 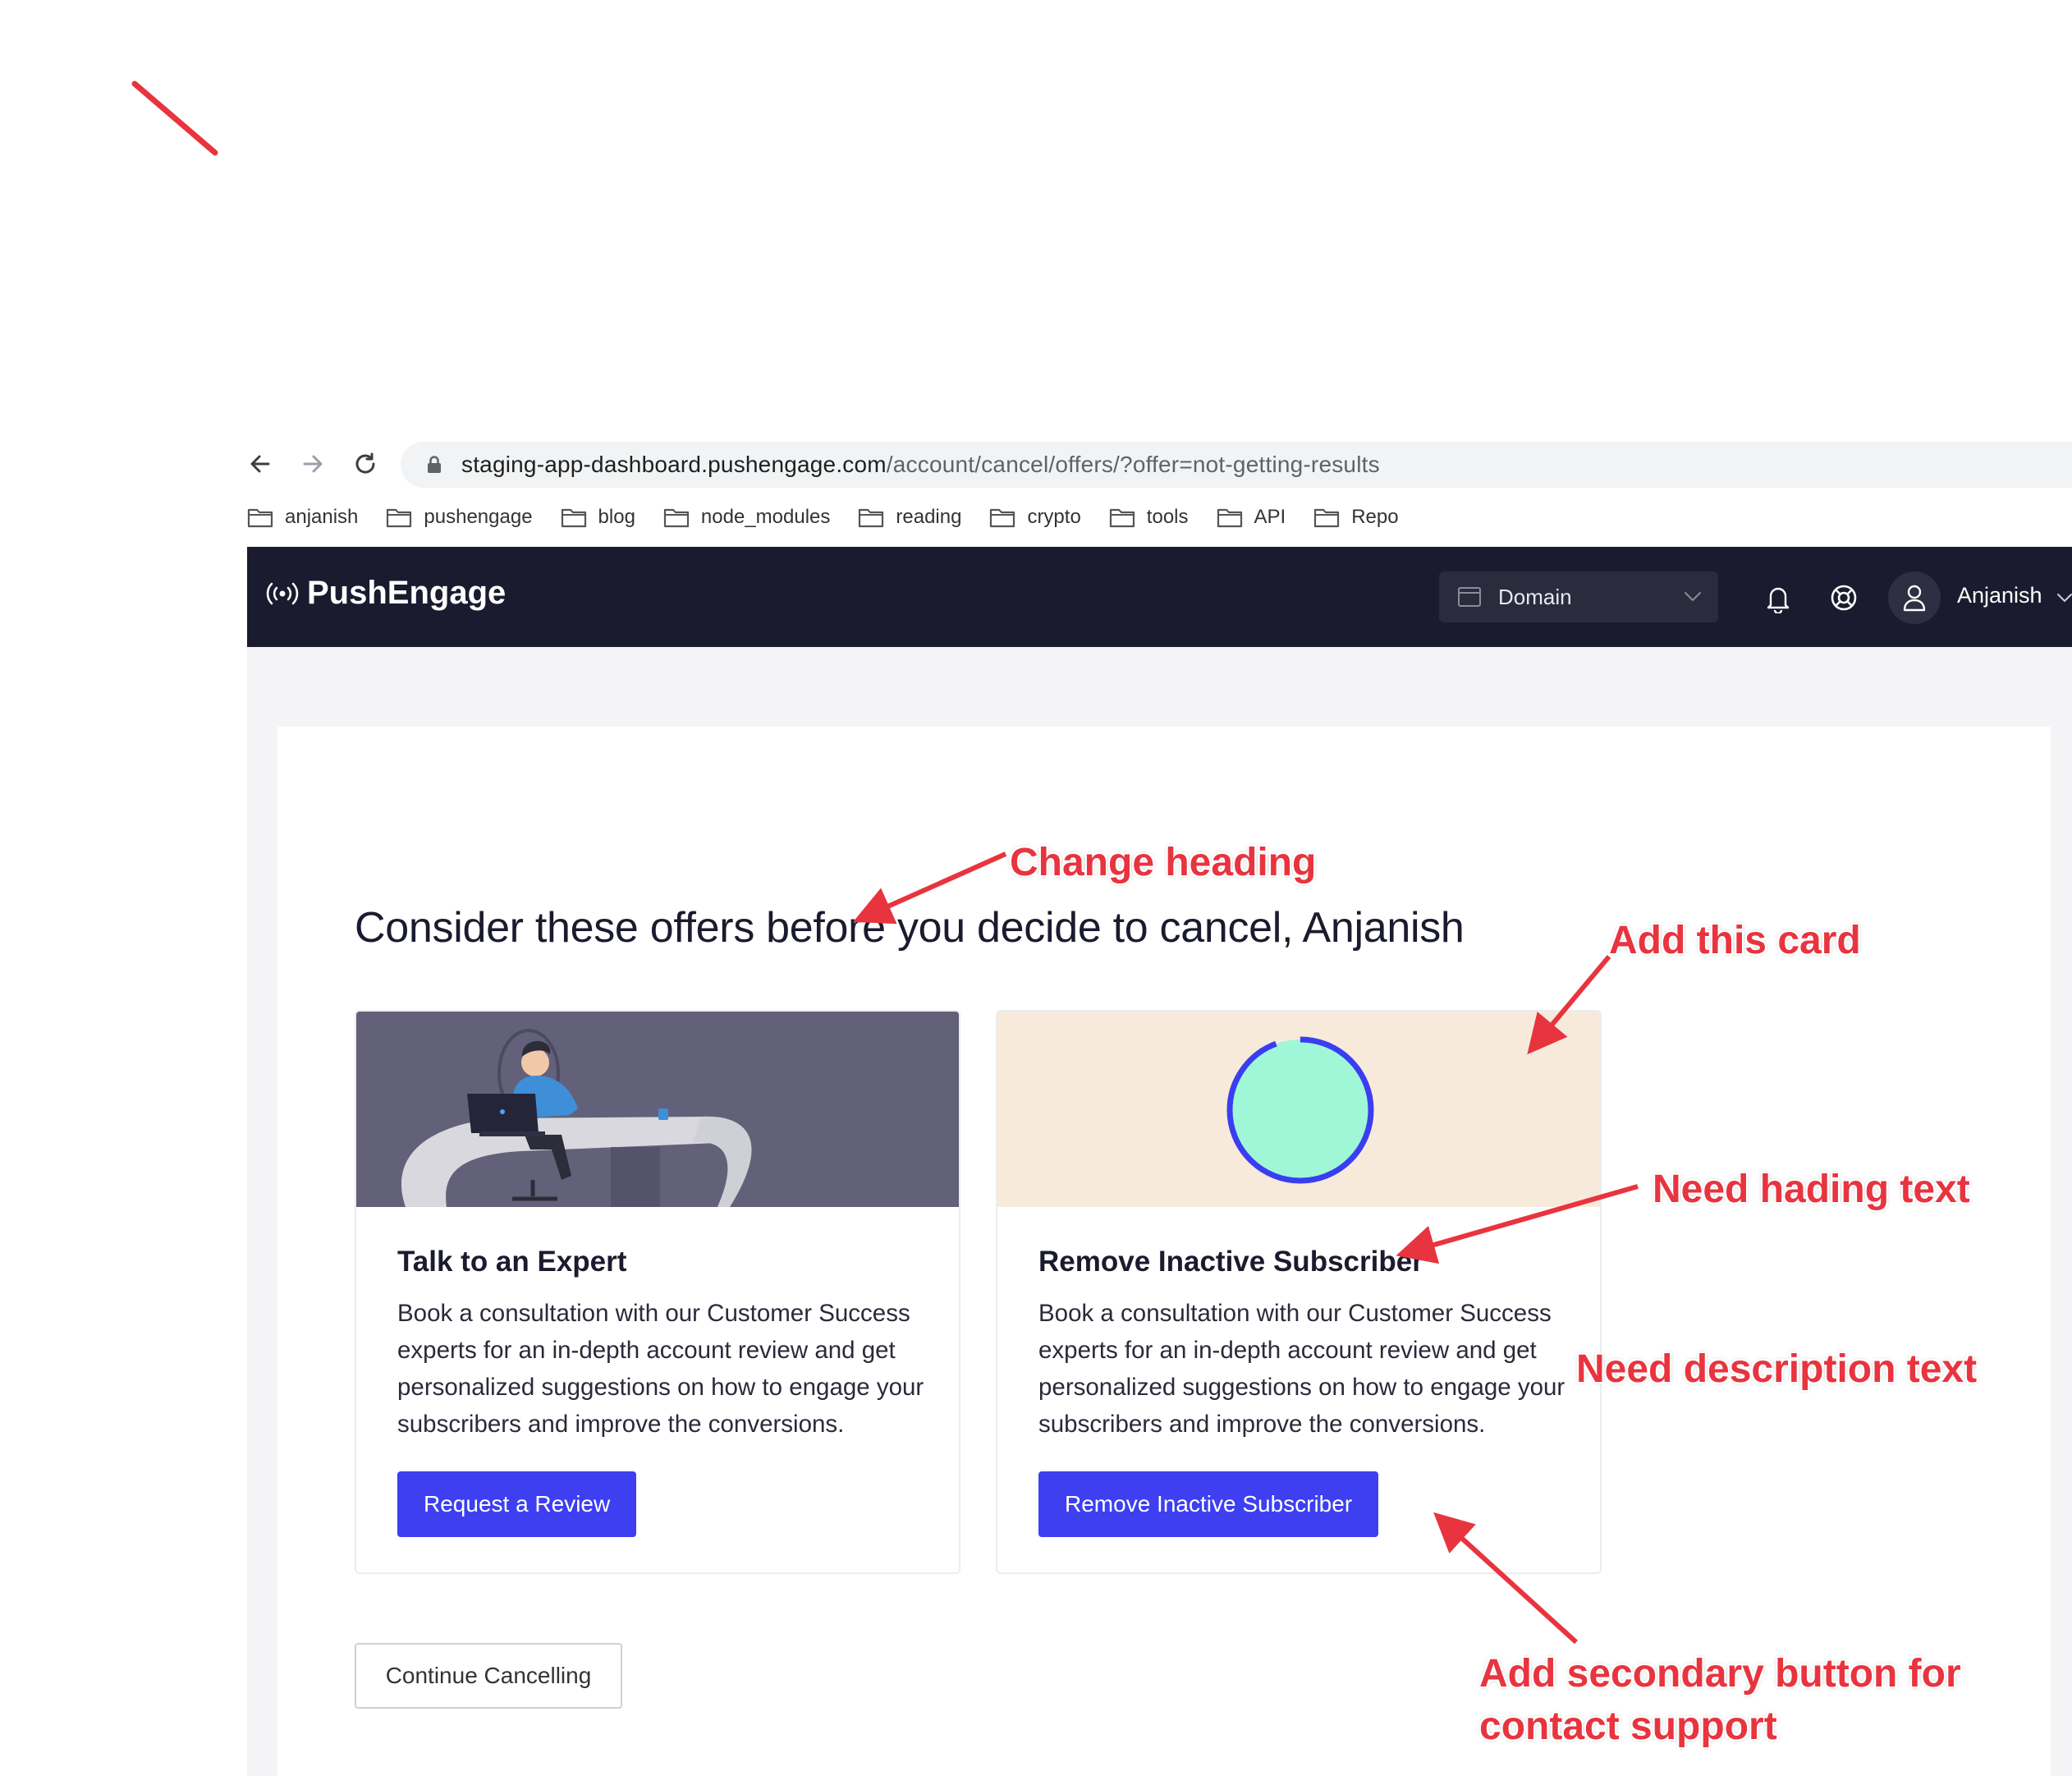 I want to click on annotation-add-card: Add this card, so click(x=1735, y=940).